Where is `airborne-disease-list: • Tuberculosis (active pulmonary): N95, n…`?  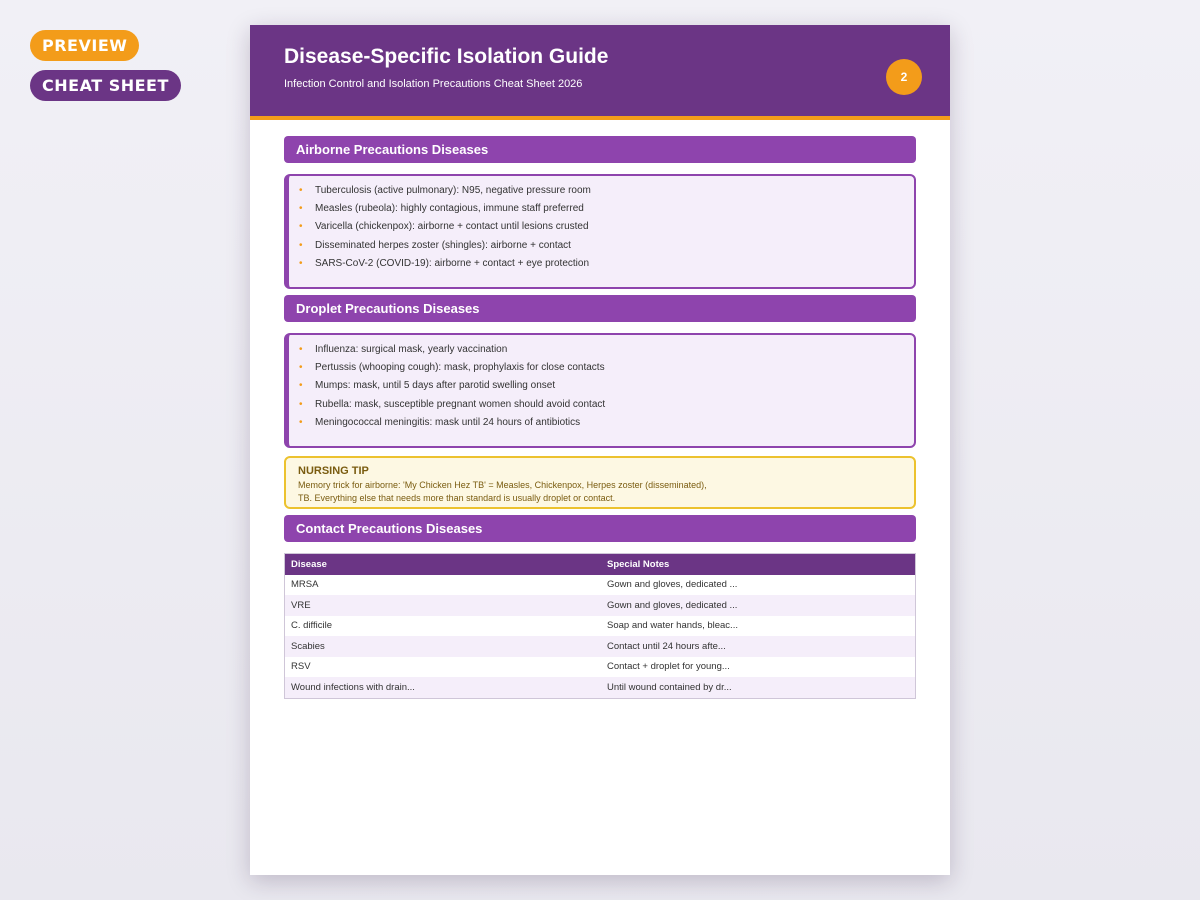 airborne-disease-list: • Tuberculosis (active pulmonary): N95, n… is located at coordinates (600, 231).